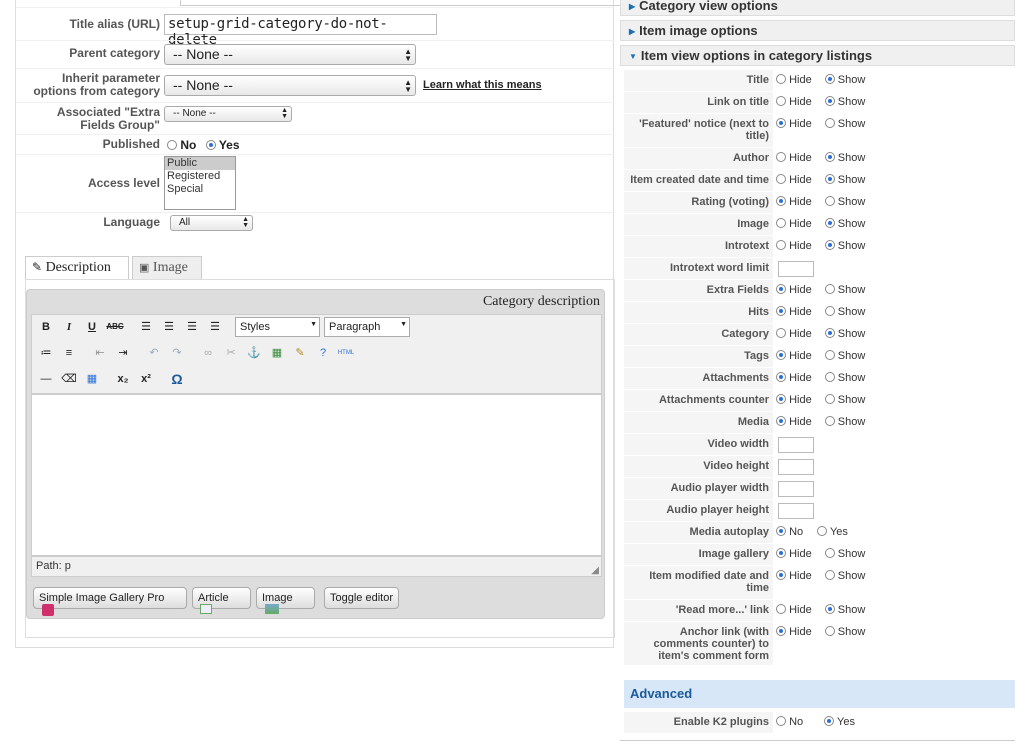  I want to click on toggle-editor-button: Toggle editor, so click(361, 598).